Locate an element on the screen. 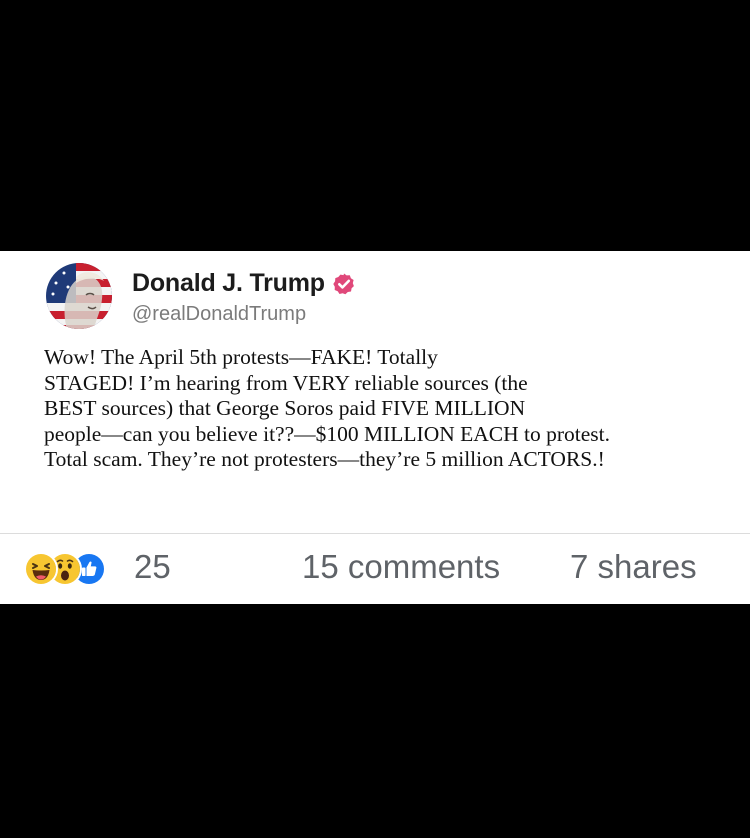 The height and width of the screenshot is (838, 750). comments-count: 15 comments is located at coordinates (401, 567).